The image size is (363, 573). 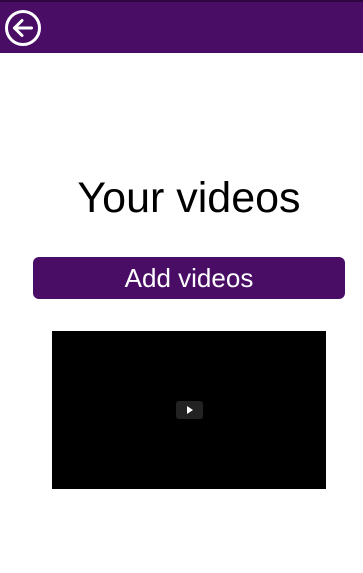 What do you see at coordinates (189, 198) in the screenshot?
I see `page-title: Your videos` at bounding box center [189, 198].